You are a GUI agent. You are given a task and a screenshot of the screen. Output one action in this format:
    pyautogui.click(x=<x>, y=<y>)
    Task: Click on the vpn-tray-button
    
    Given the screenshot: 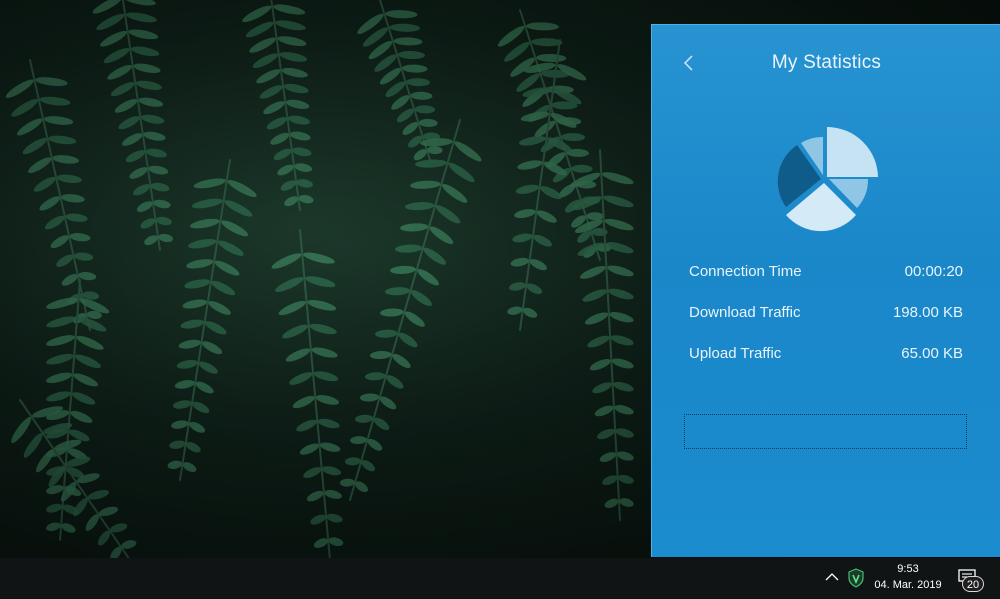 What is the action you would take?
    pyautogui.click(x=856, y=578)
    